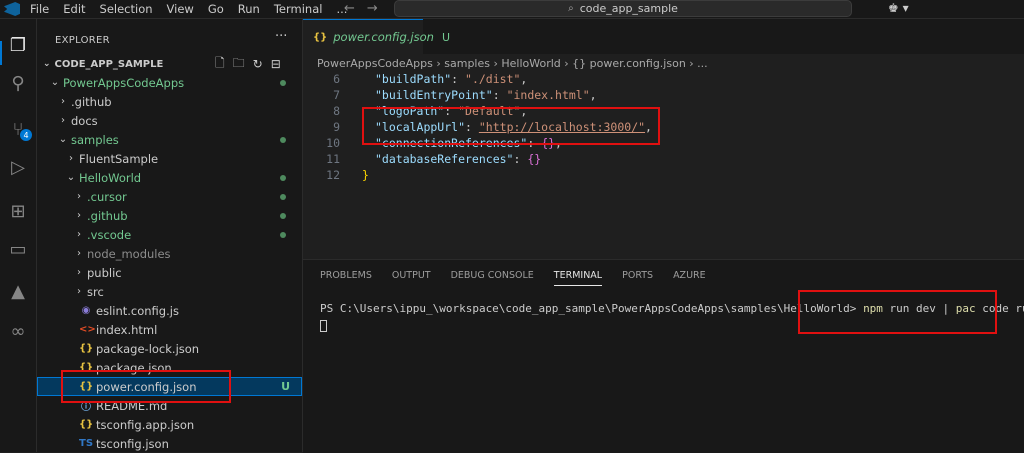 This screenshot has width=1024, height=453. Describe the element at coordinates (124, 82) in the screenshot. I see `tree-item-label: PowerAppsCodeApps` at that location.